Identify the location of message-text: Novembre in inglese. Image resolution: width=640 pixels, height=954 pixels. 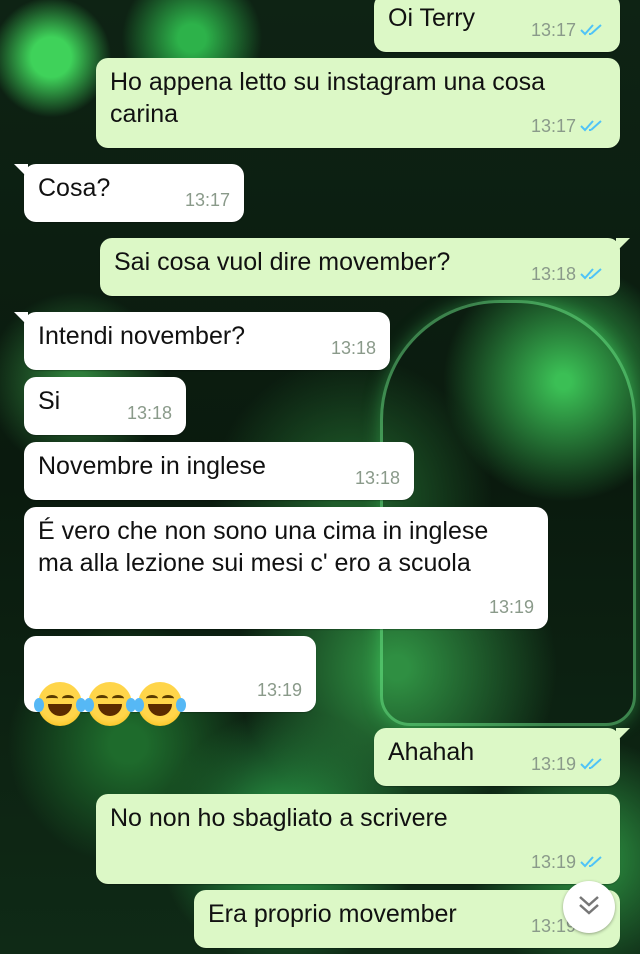
(152, 466).